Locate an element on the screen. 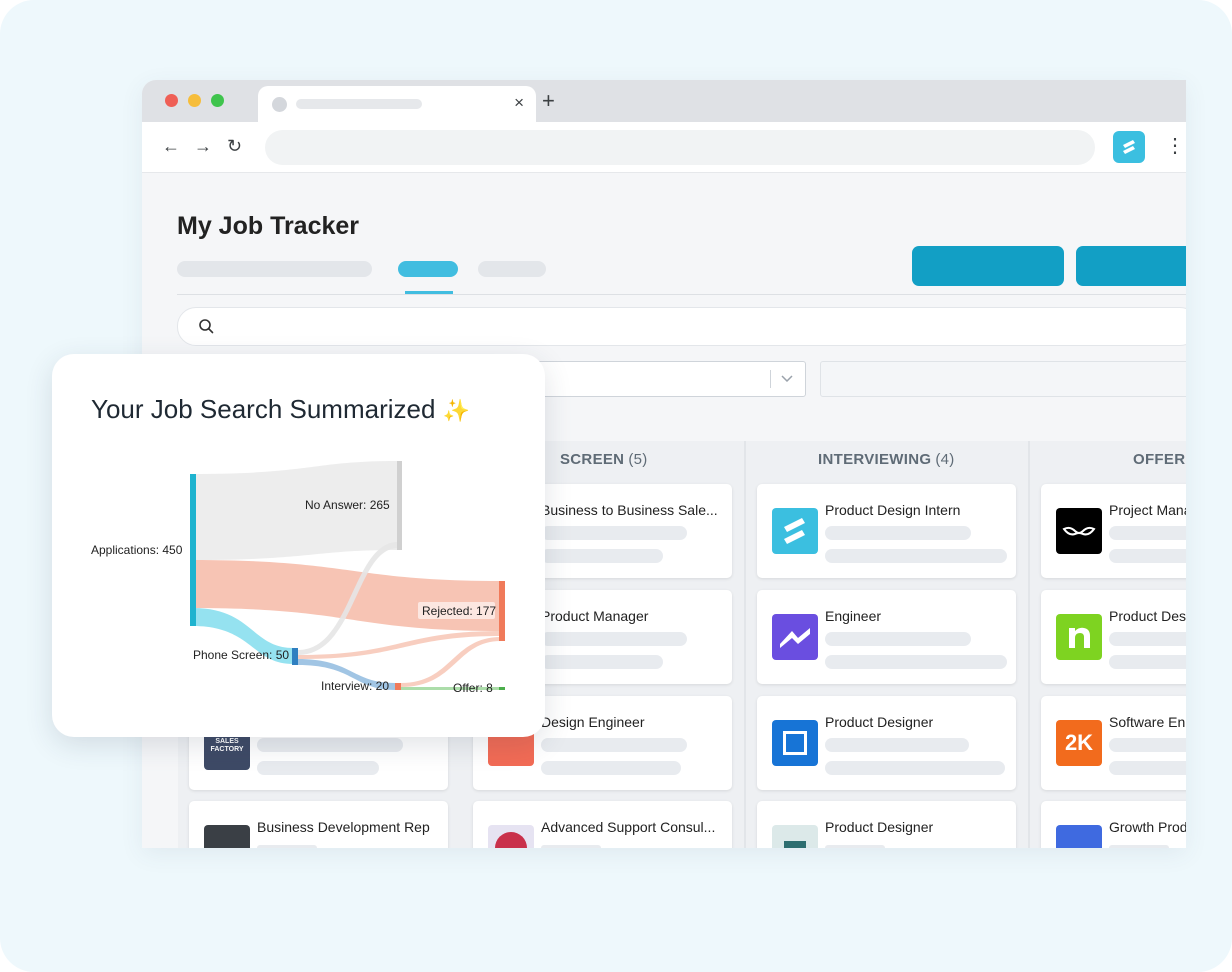 This screenshot has width=1232, height=972. browser-toolbar: ← → ↻ ⋮ is located at coordinates (664, 147).